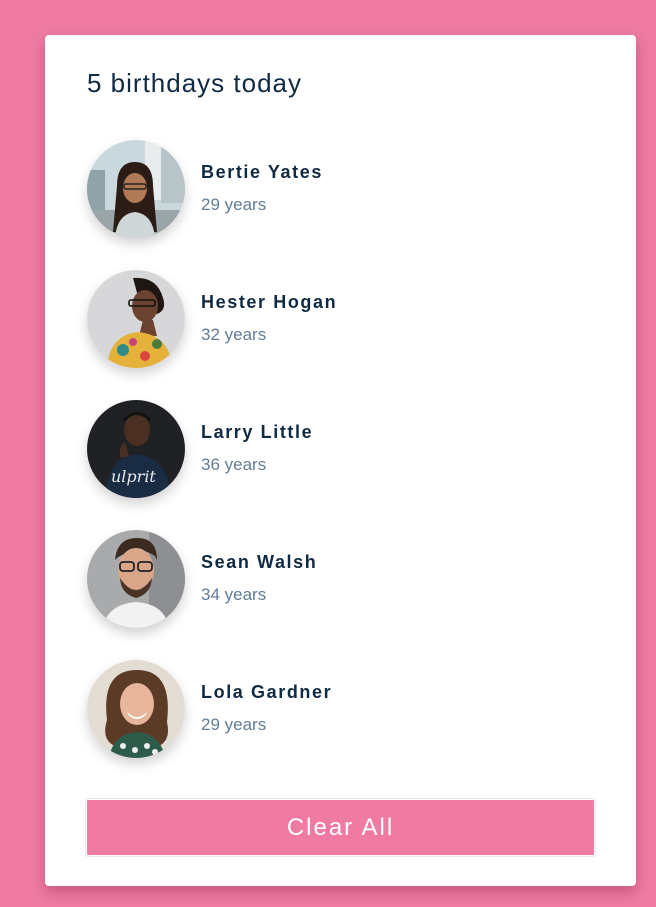 The width and height of the screenshot is (656, 907). What do you see at coordinates (267, 692) in the screenshot?
I see `person-name: Lola Gardner` at bounding box center [267, 692].